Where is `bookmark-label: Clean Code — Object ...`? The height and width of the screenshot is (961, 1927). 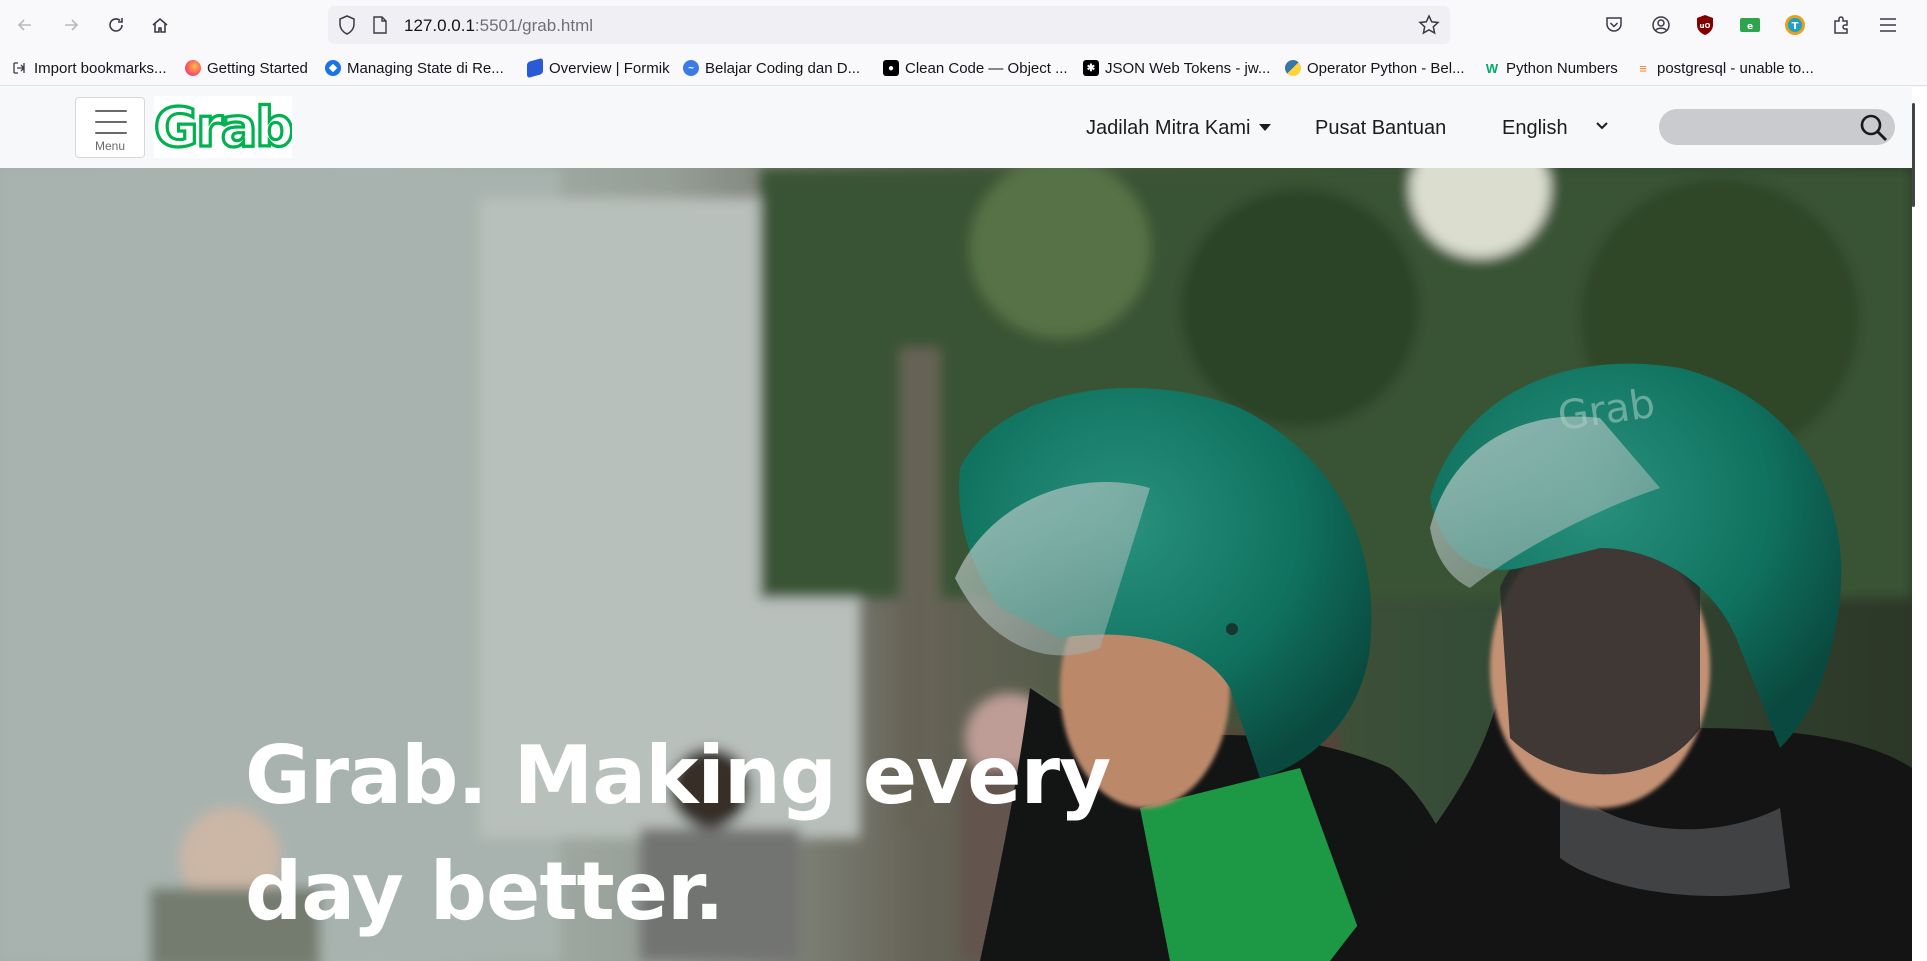
bookmark-label: Clean Code — Object ... is located at coordinates (986, 68).